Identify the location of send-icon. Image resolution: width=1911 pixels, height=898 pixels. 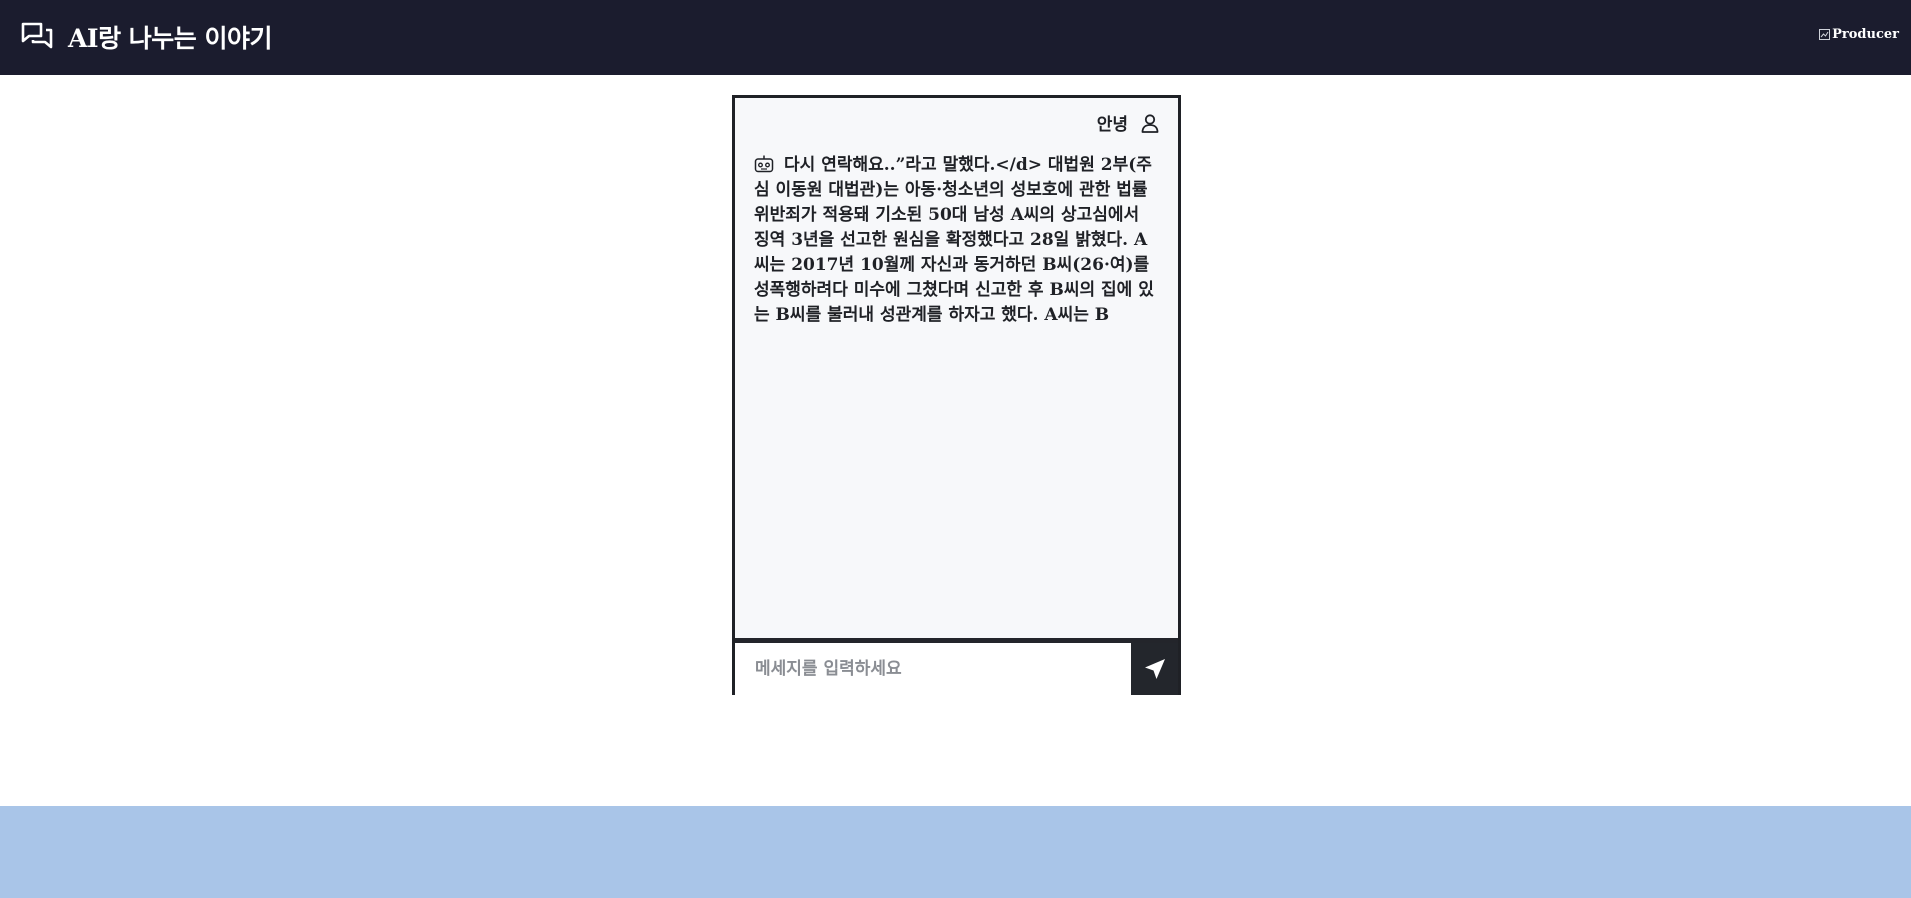
(1154, 669).